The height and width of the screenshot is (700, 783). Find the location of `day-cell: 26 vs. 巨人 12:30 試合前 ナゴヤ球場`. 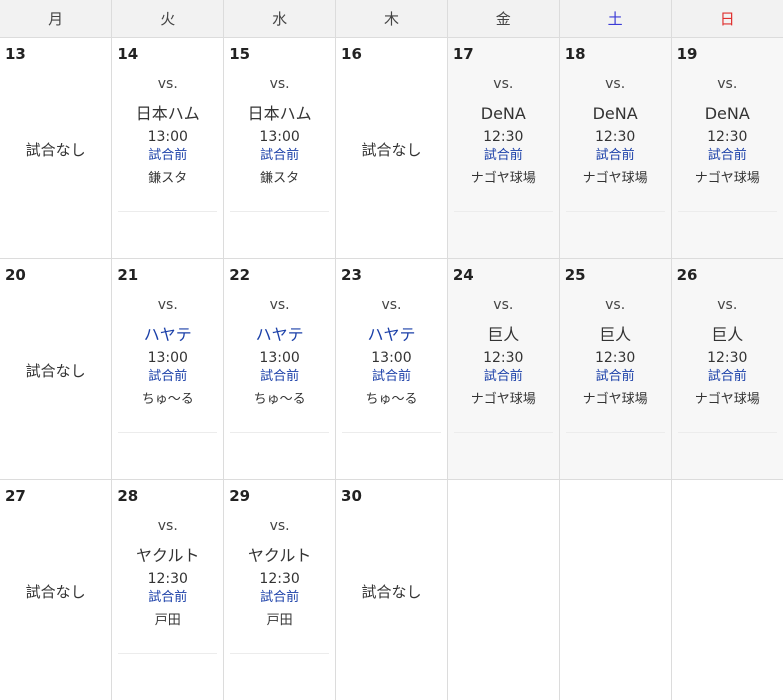

day-cell: 26 vs. 巨人 12:30 試合前 ナゴヤ球場 is located at coordinates (727, 369).